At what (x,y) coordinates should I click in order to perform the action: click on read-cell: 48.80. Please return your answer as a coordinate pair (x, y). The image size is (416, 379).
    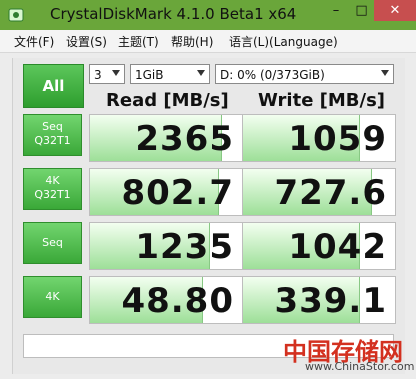
    Looking at the image, I should click on (166, 300).